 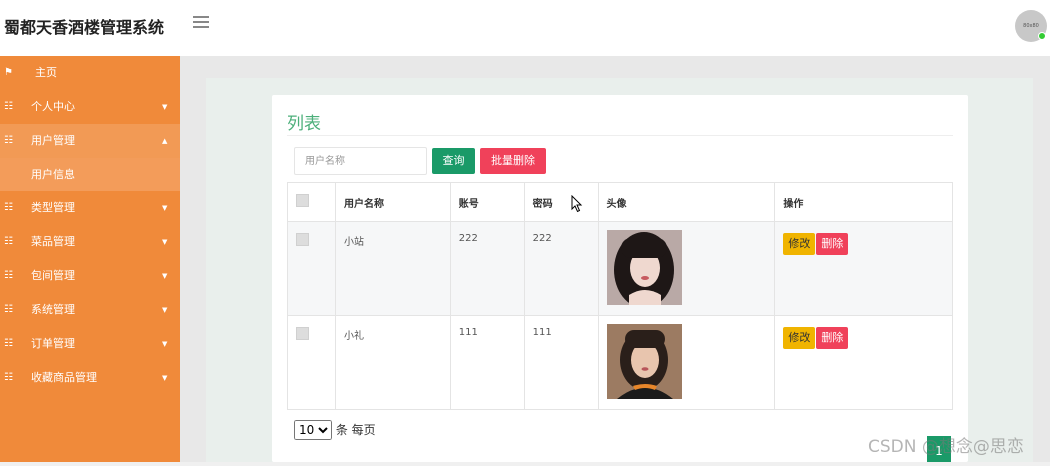 I want to click on sidebar-item-label: 主页, so click(x=46, y=72).